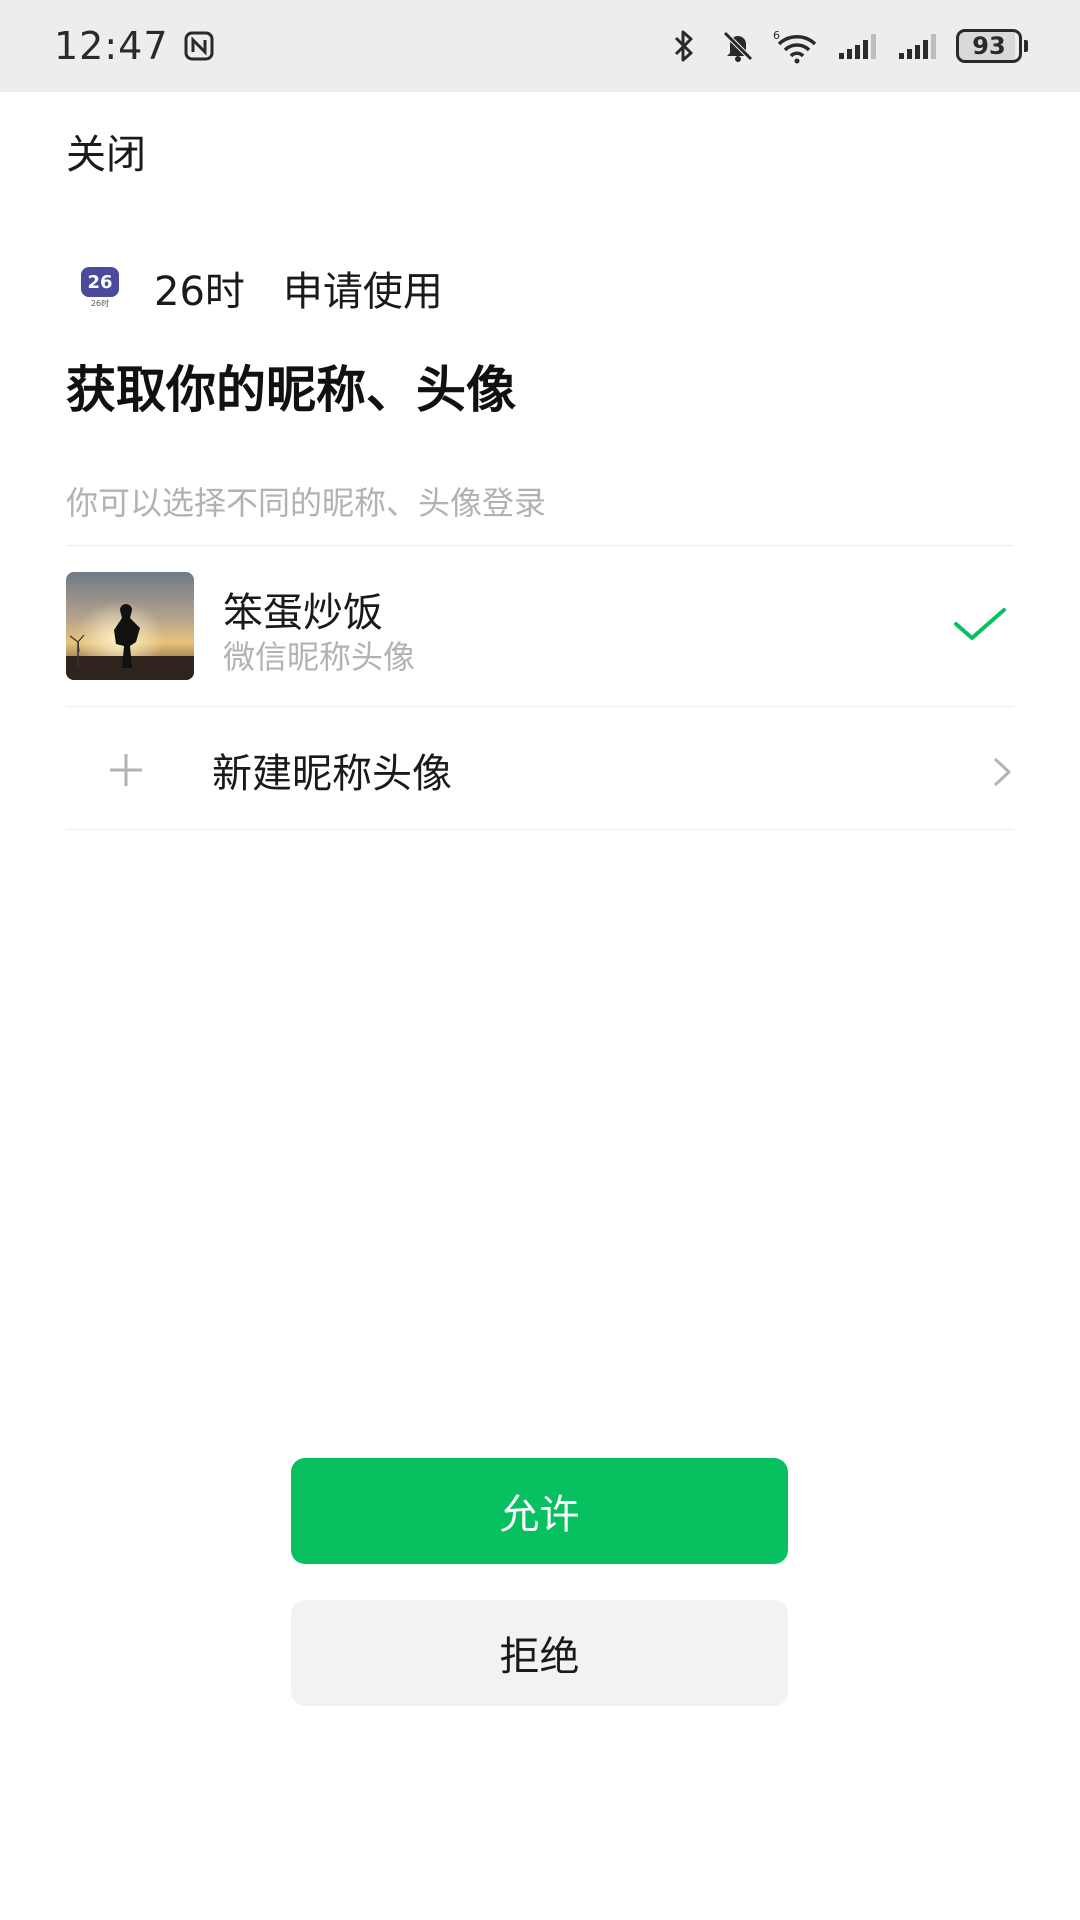  I want to click on status-left: 12:47, so click(136, 46).